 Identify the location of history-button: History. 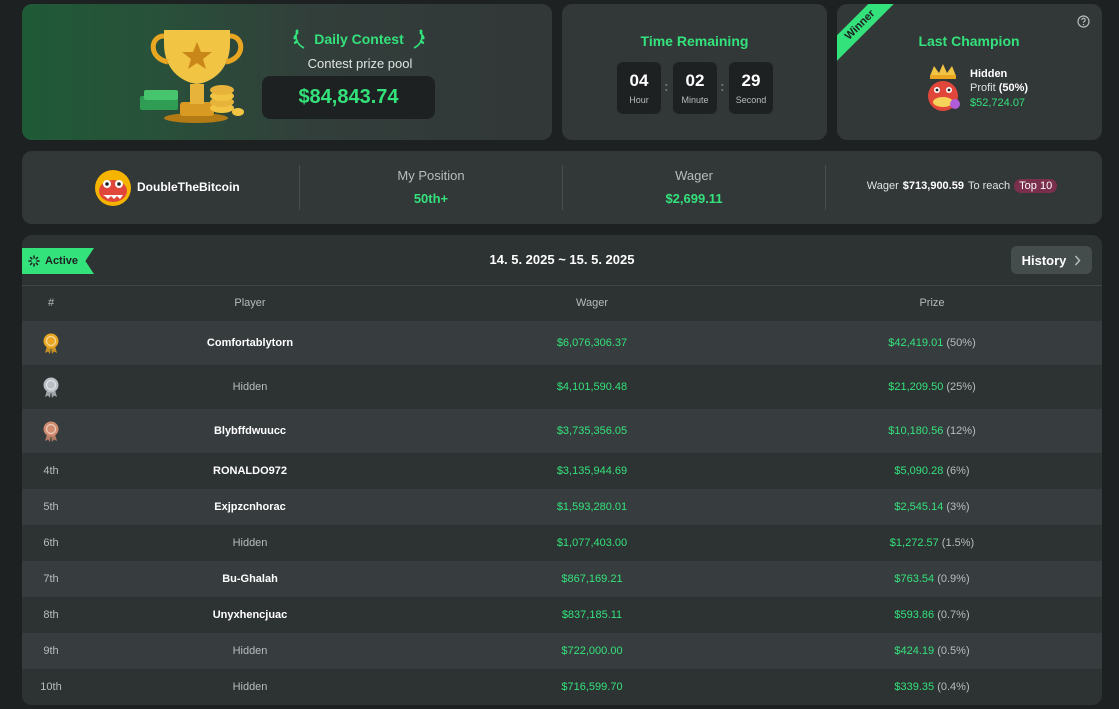
(1051, 260).